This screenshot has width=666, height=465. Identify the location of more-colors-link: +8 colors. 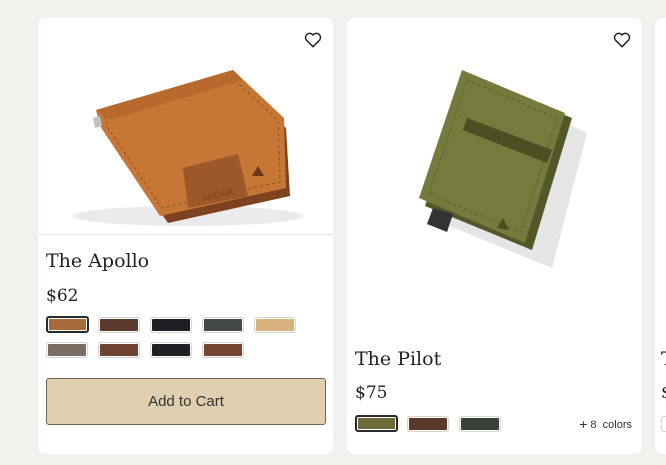
(605, 424).